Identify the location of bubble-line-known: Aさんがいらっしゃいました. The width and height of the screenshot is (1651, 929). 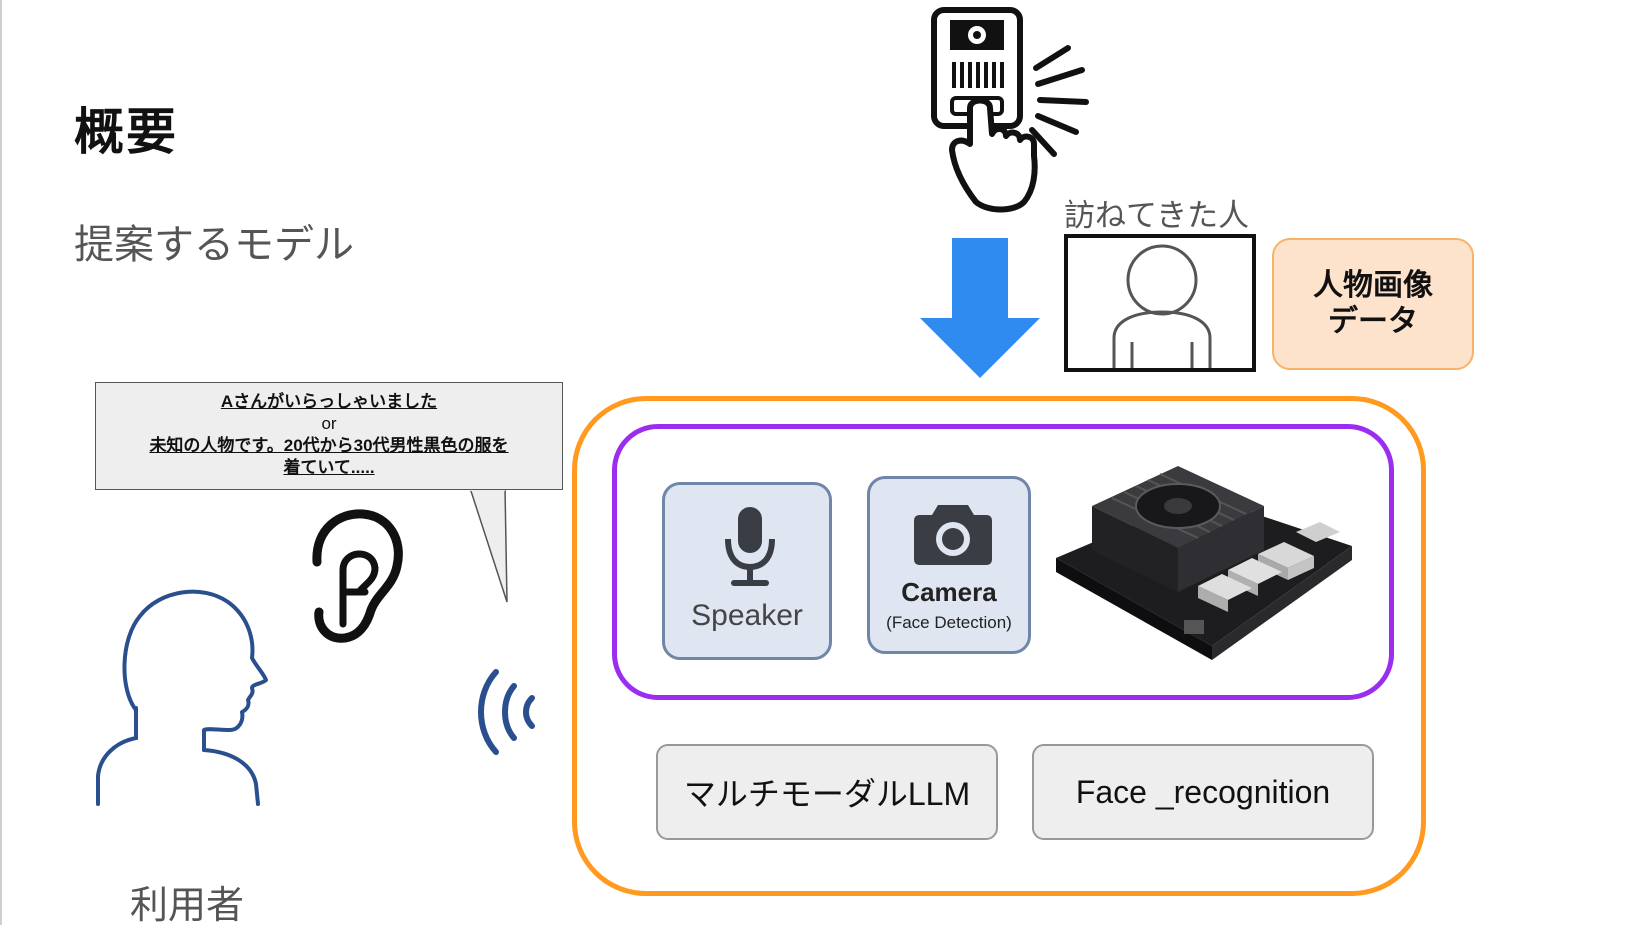
(329, 401).